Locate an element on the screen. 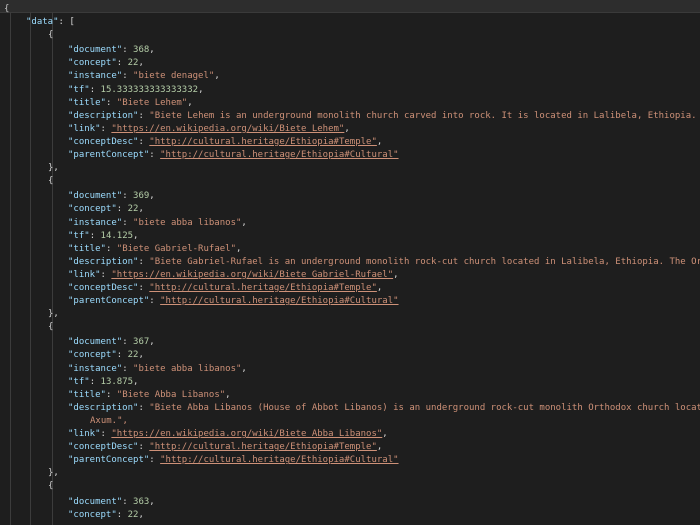  key-parentConcept: "parentConcept" is located at coordinates (109, 155).